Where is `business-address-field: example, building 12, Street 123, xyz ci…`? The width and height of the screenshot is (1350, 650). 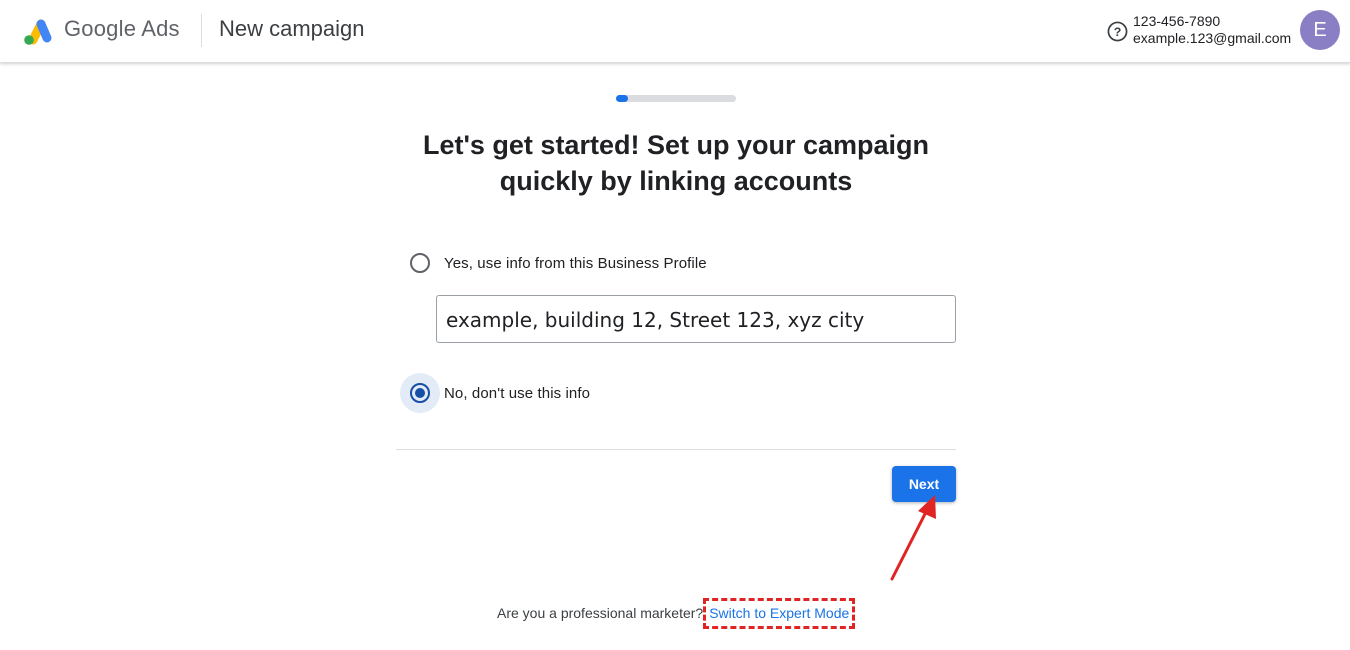
business-address-field: example, building 12, Street 123, xyz ci… is located at coordinates (696, 319).